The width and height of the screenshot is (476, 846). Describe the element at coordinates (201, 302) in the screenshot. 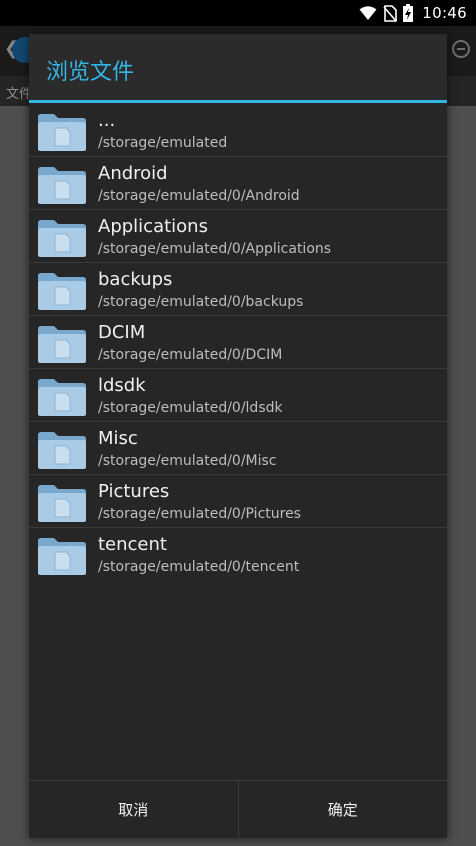

I see `folder-path: /storage/emulated/0/backups` at that location.